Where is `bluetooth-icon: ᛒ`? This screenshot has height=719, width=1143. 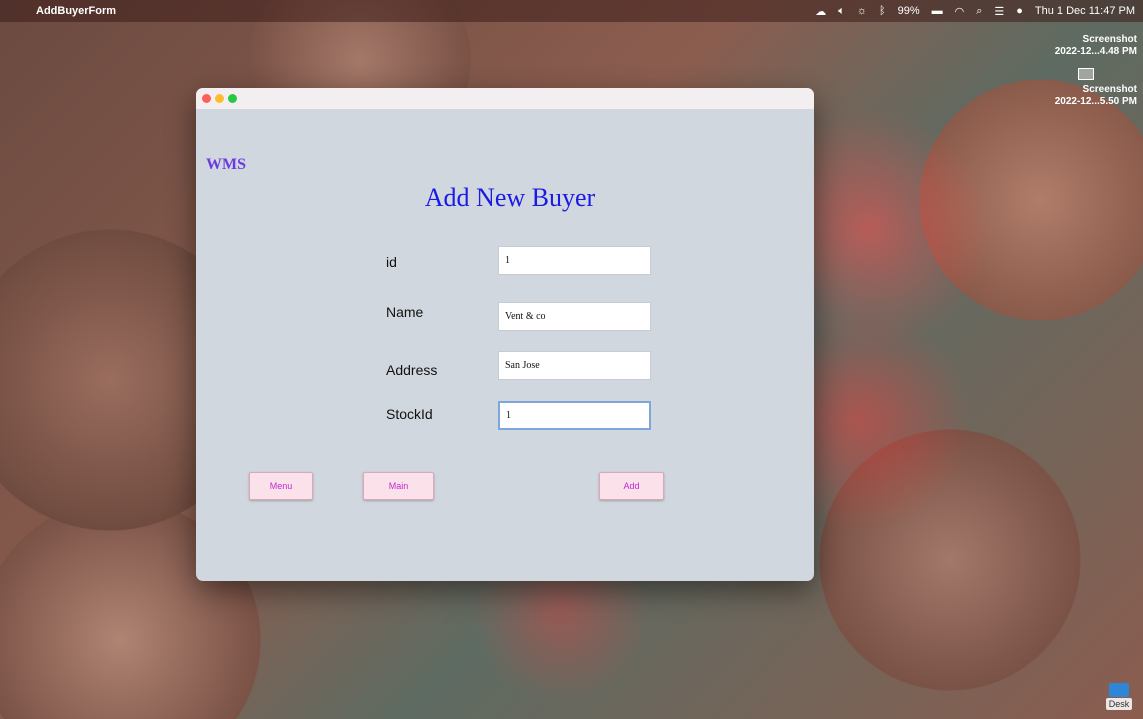 bluetooth-icon: ᛒ is located at coordinates (882, 11).